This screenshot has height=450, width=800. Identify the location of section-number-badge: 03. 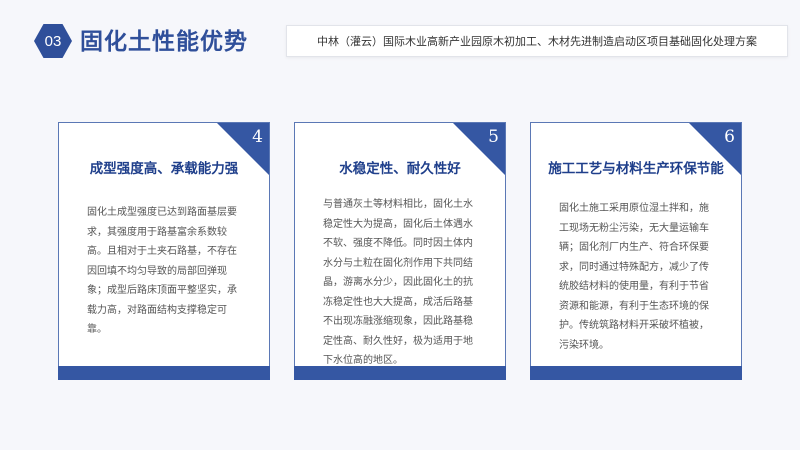
(53, 41).